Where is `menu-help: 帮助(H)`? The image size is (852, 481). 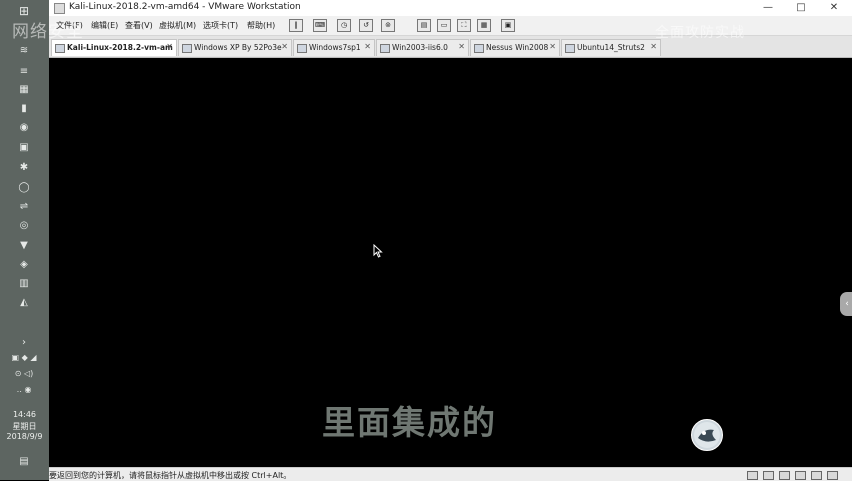
menu-help: 帮助(H) is located at coordinates (261, 25).